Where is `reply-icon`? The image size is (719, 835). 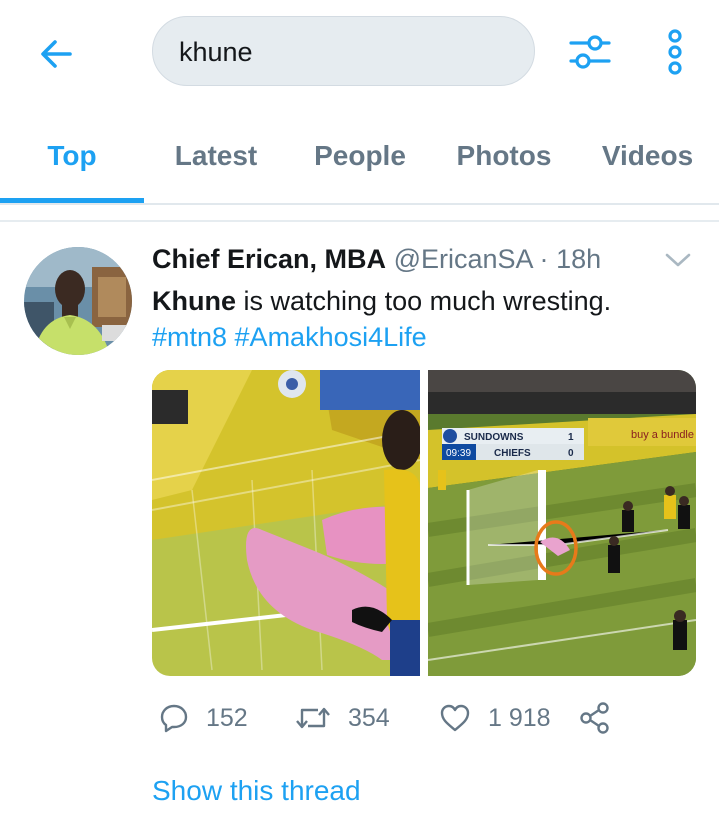 reply-icon is located at coordinates (174, 718).